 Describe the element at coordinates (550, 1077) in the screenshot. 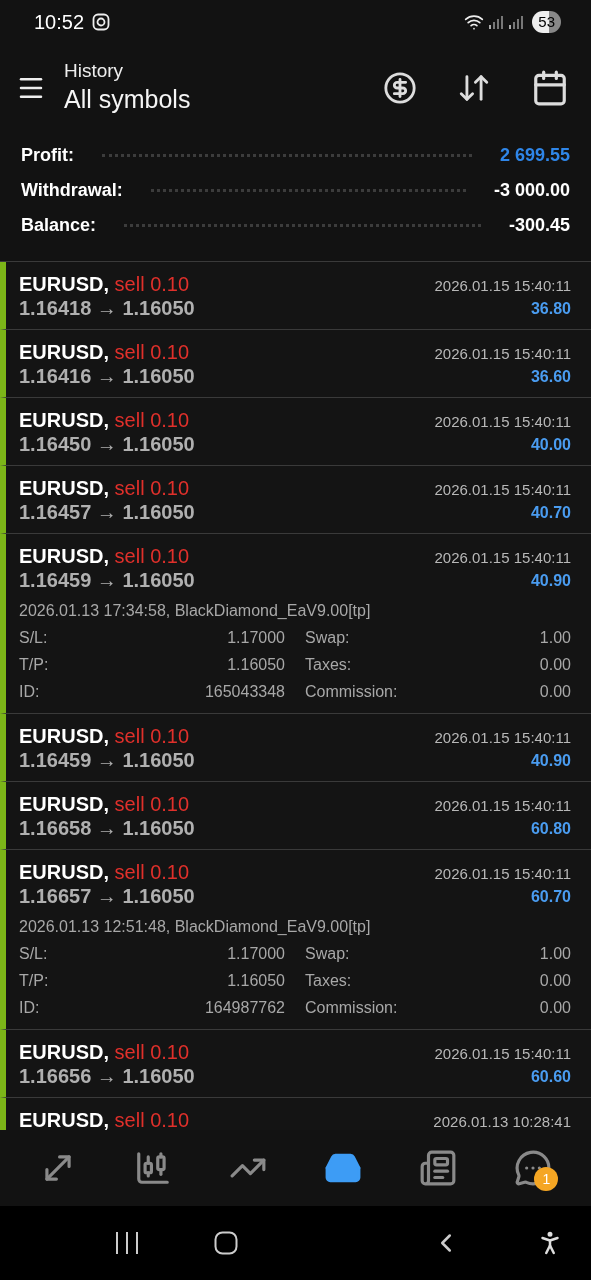

I see `deal-profit: 60.60` at that location.